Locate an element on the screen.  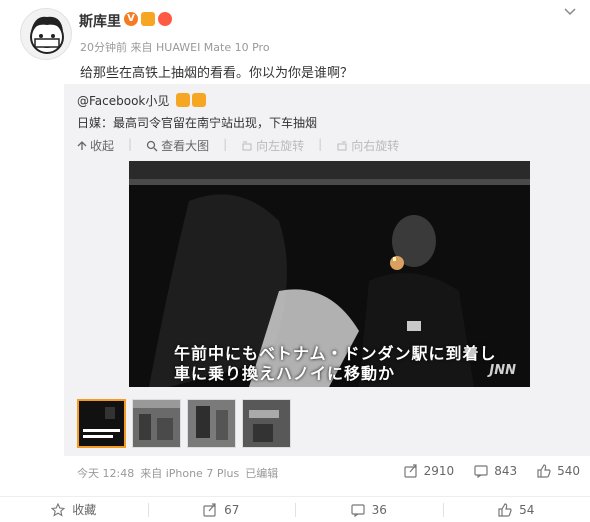
thumbnail-strip is located at coordinates (184, 423).